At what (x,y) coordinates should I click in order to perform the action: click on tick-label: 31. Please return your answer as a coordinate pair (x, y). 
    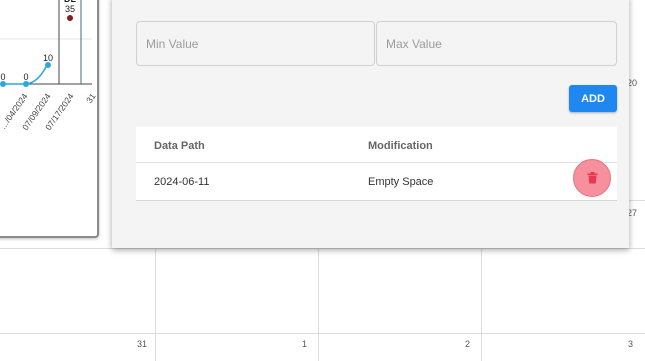
    Looking at the image, I should click on (91, 98).